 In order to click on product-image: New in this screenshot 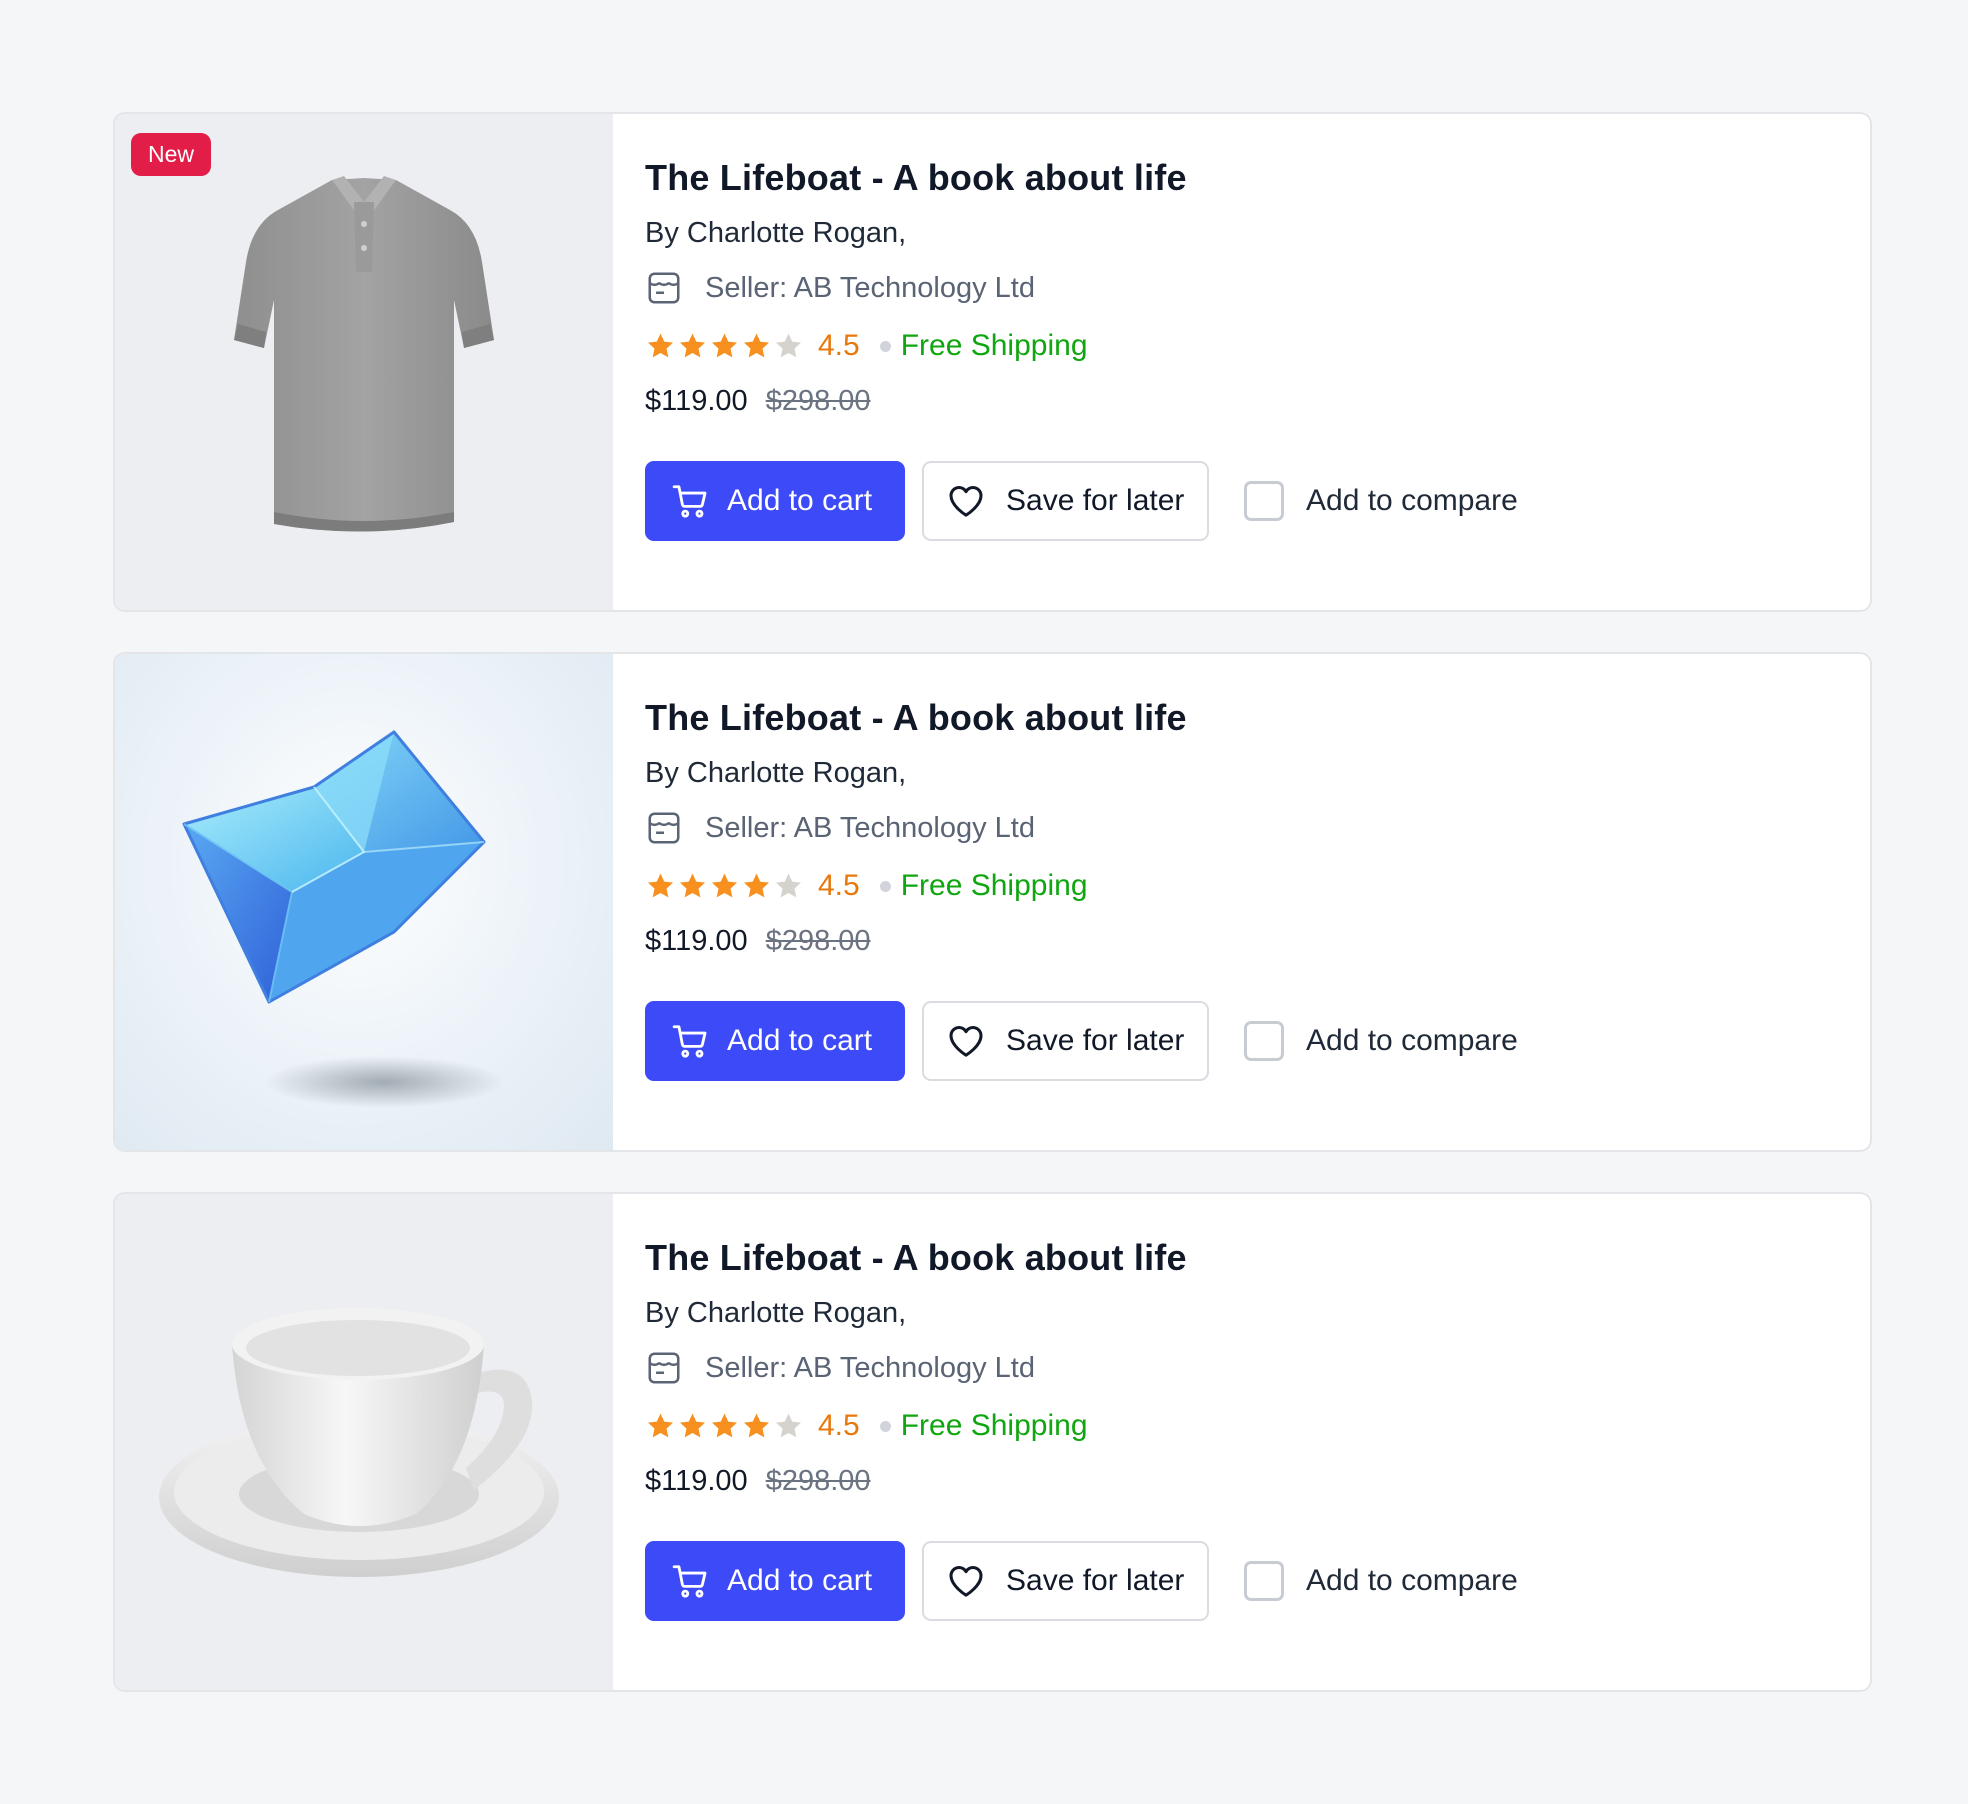, I will do `click(364, 362)`.